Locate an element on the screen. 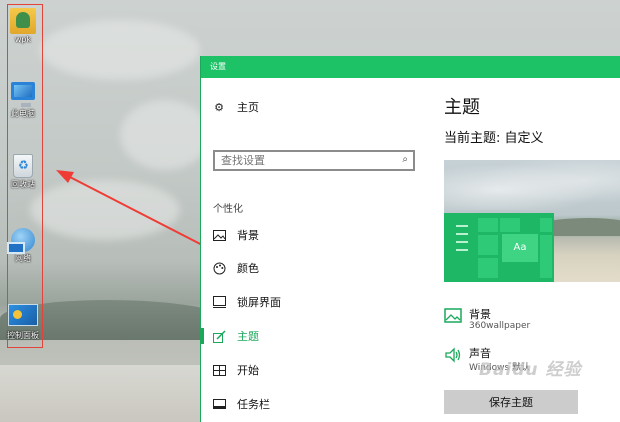  desktop-icon-this-pc: 此电脑 is located at coordinates (23, 100).